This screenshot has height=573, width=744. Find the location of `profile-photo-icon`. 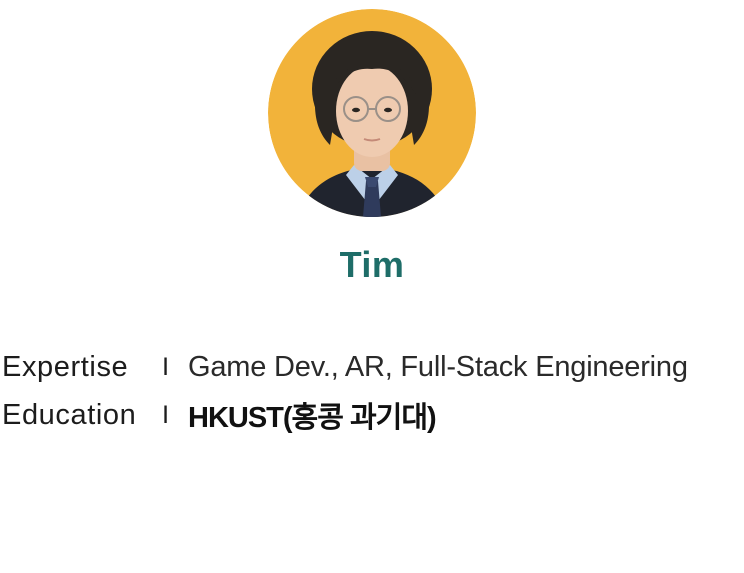

profile-photo-icon is located at coordinates (372, 113).